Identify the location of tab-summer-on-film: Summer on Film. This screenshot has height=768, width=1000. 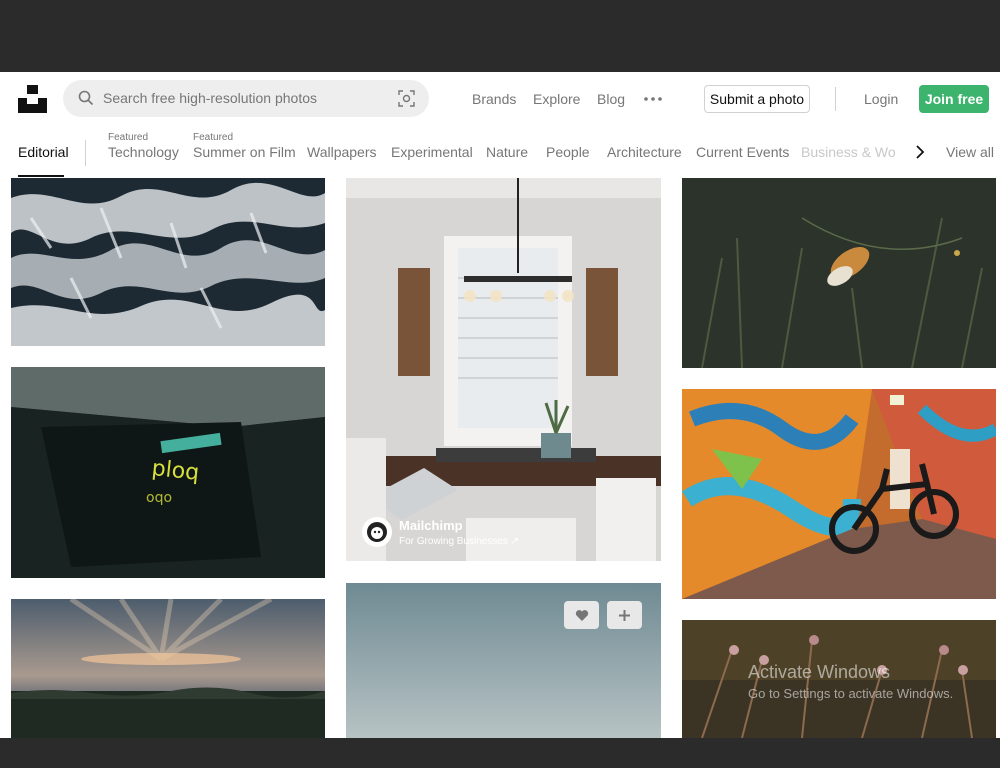
(244, 152).